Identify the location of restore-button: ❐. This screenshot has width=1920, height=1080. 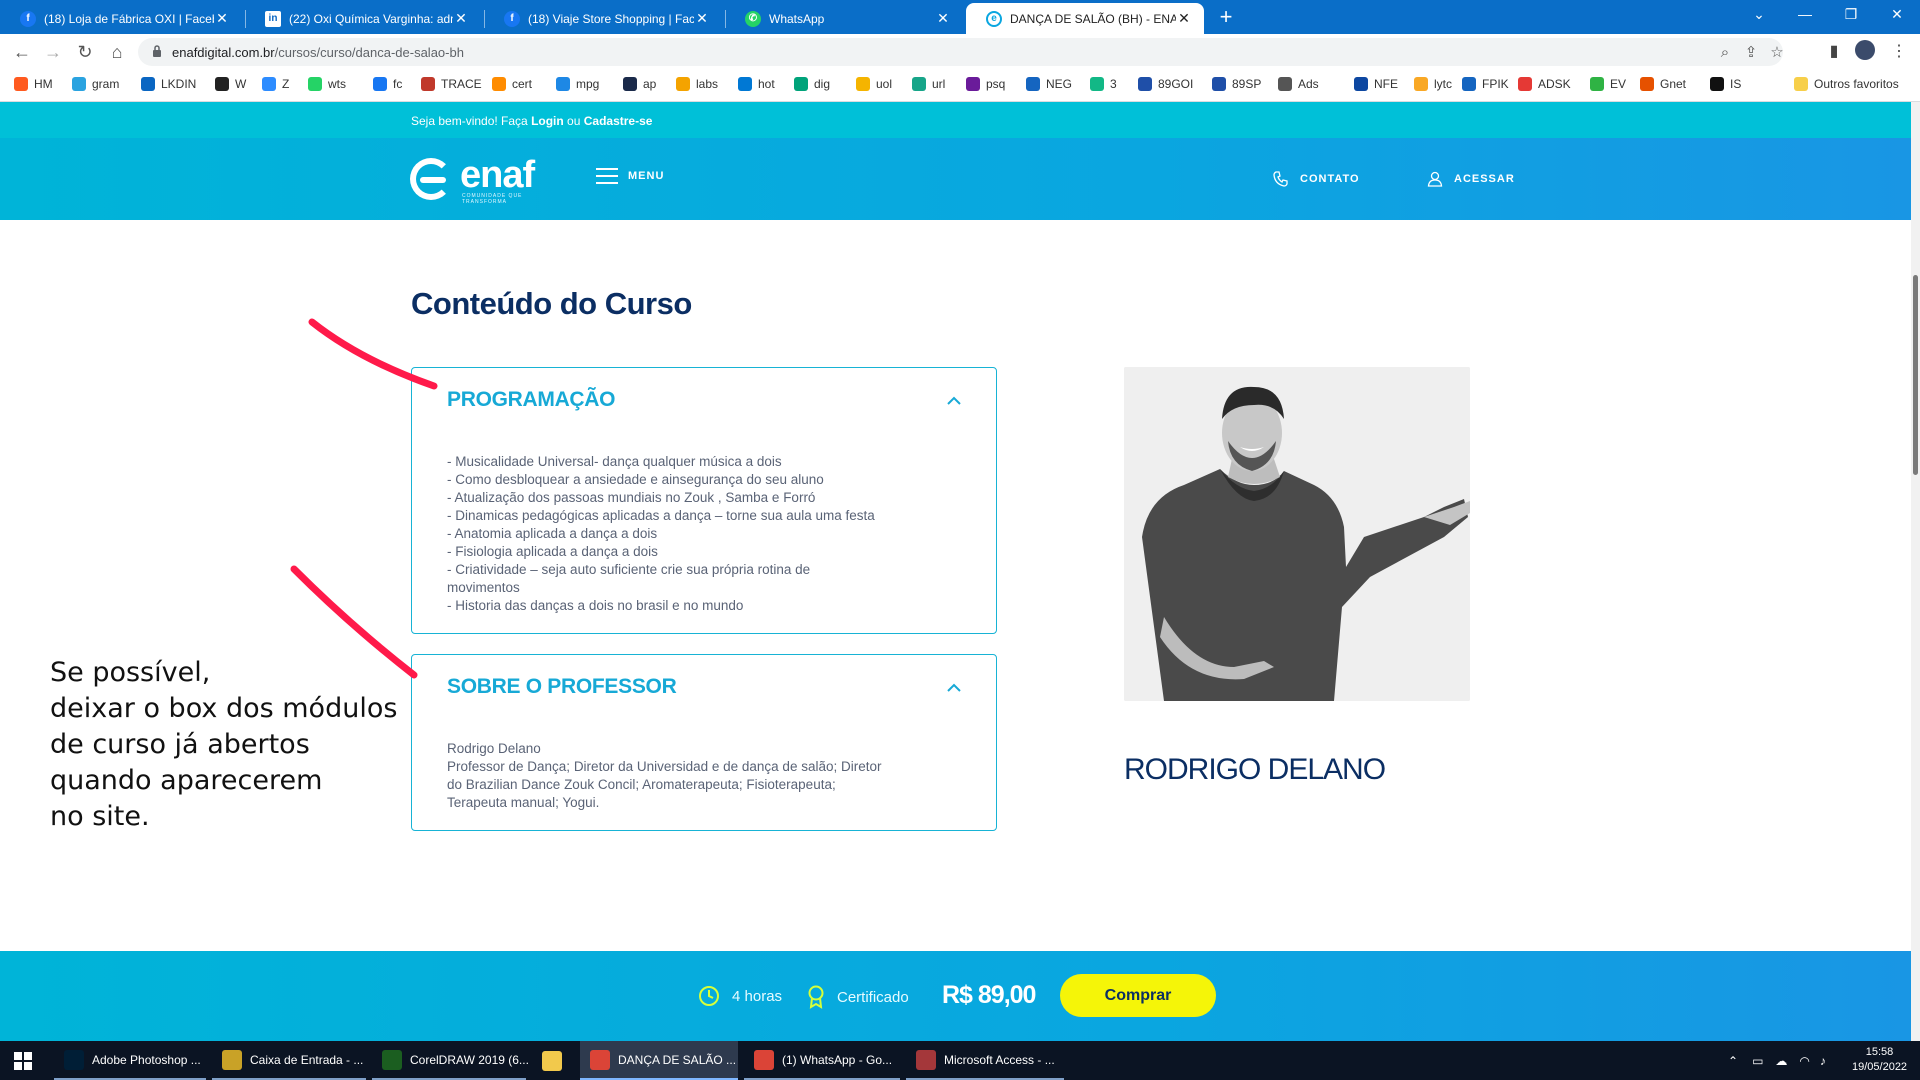
(1851, 15).